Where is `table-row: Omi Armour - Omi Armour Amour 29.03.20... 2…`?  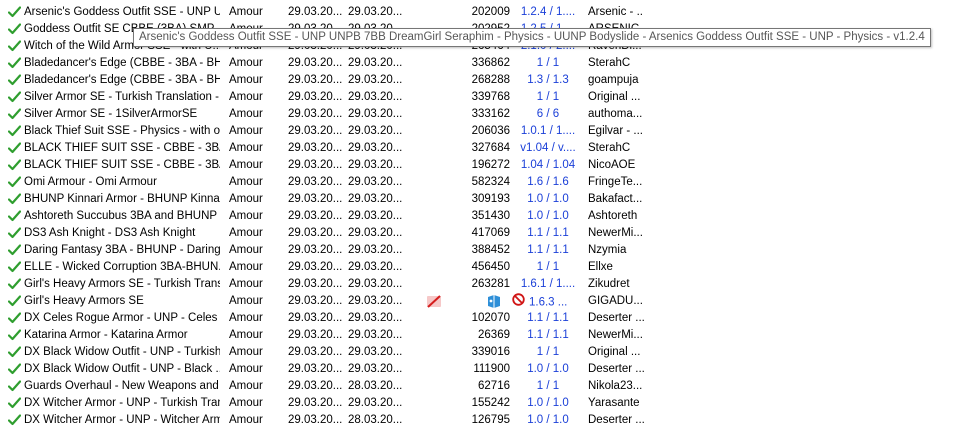 table-row: Omi Armour - Omi Armour Amour 29.03.20... 2… is located at coordinates (485, 182).